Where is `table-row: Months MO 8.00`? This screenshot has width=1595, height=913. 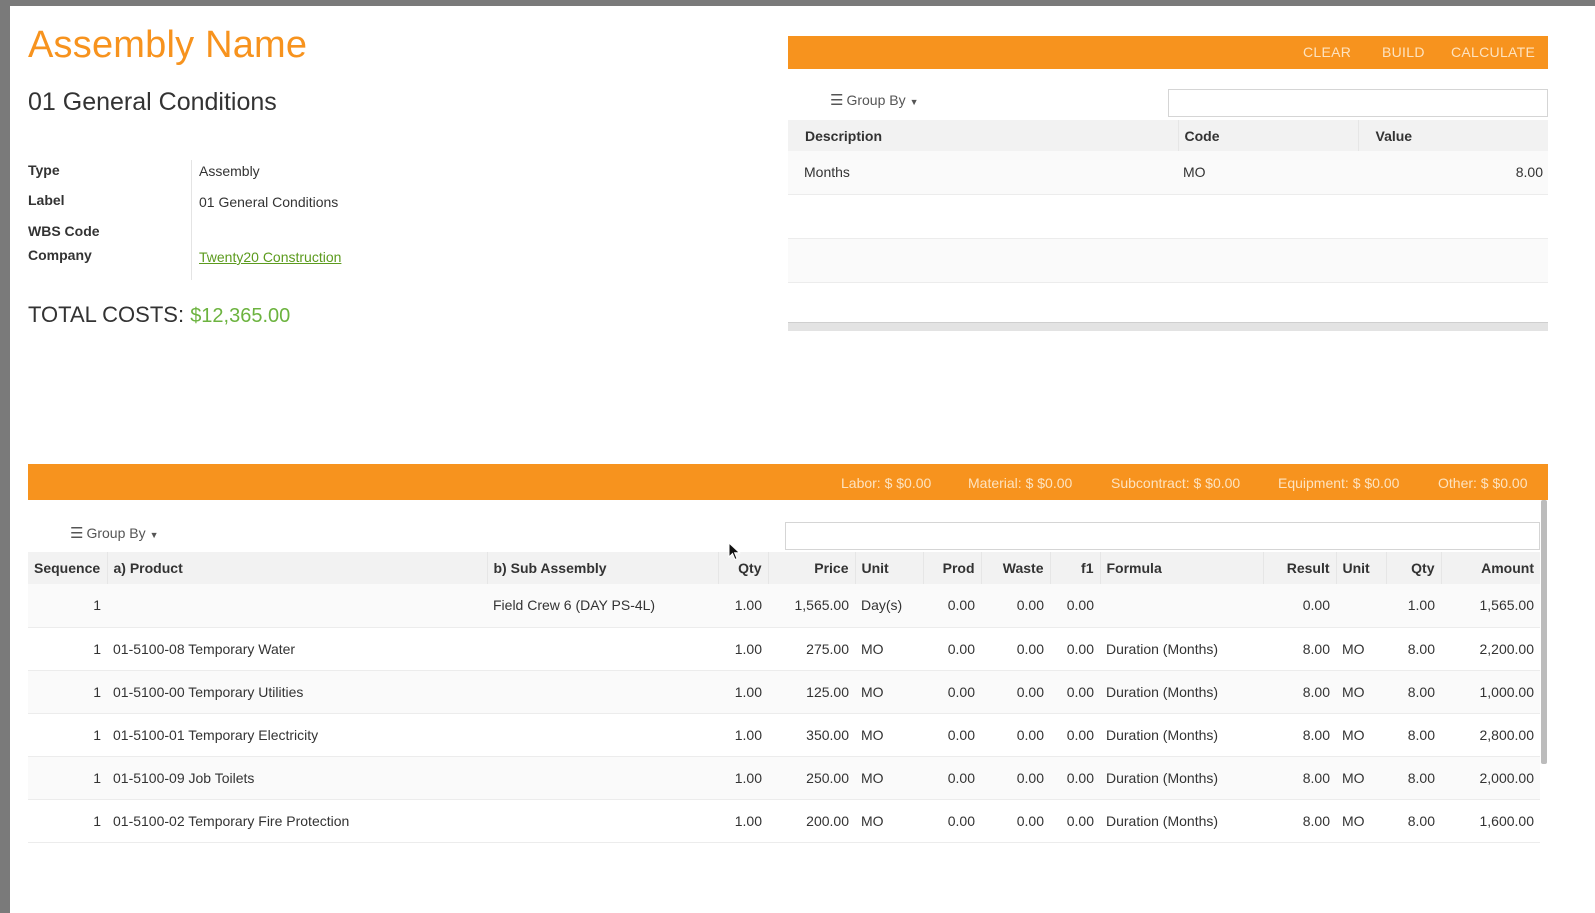 table-row: Months MO 8.00 is located at coordinates (1168, 173).